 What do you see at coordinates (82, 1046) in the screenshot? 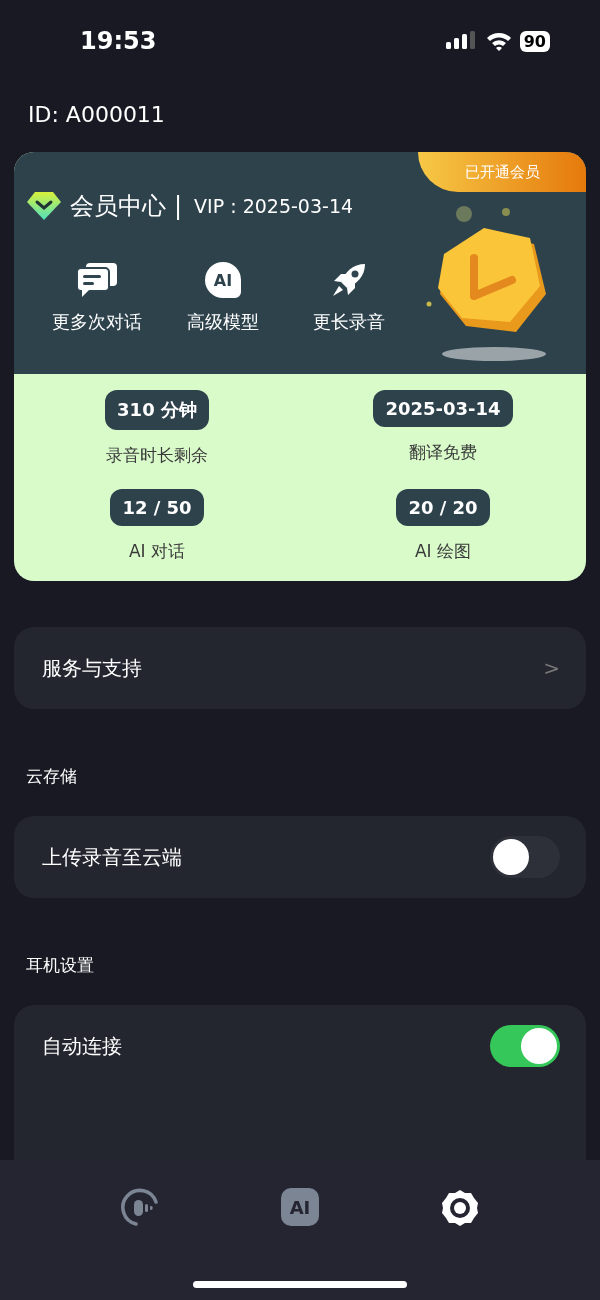
I see `settings-label: 自动连接` at bounding box center [82, 1046].